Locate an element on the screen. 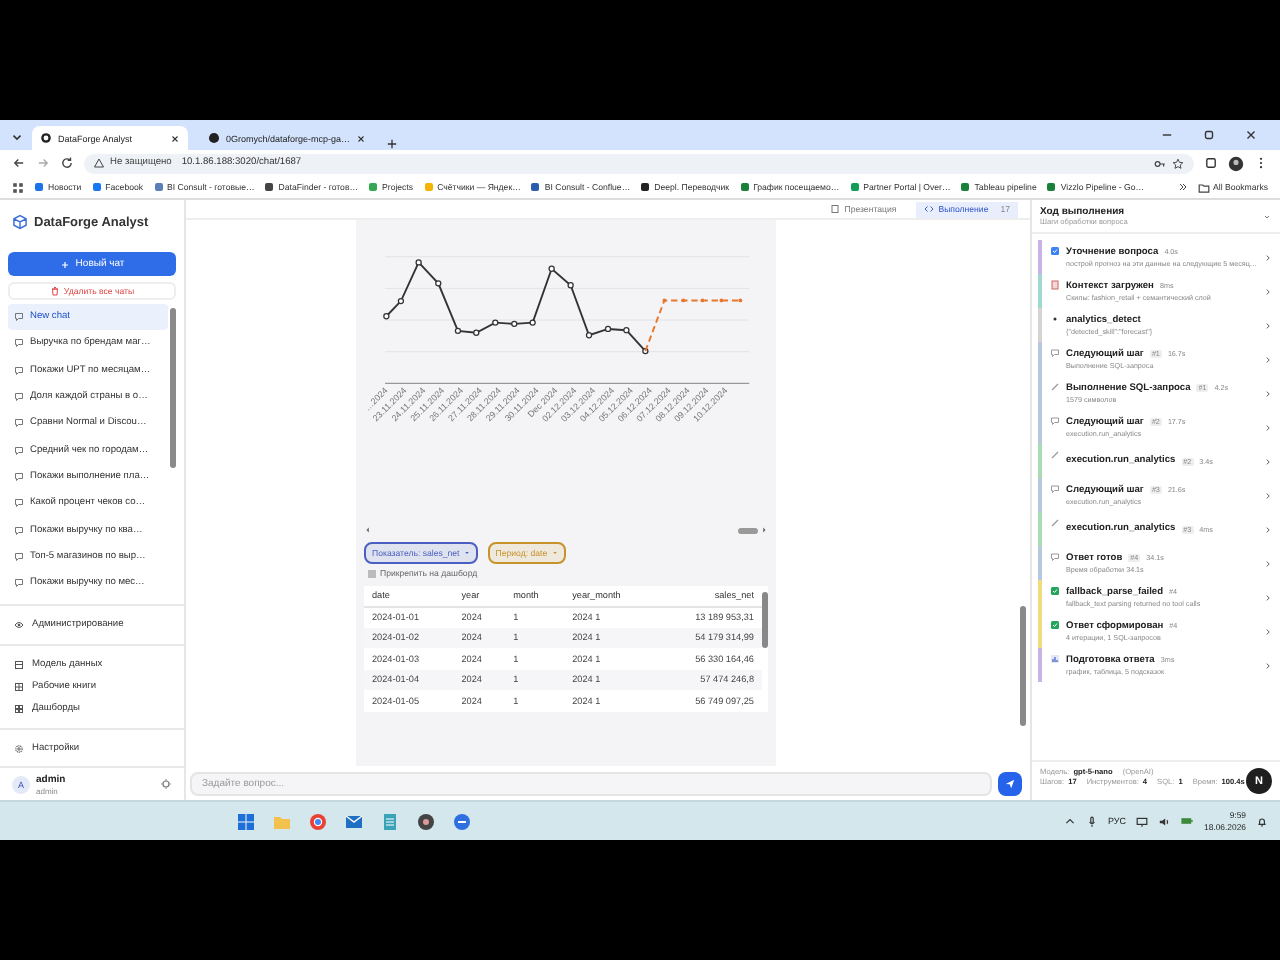  windows-logo-icon is located at coordinates (246, 821).